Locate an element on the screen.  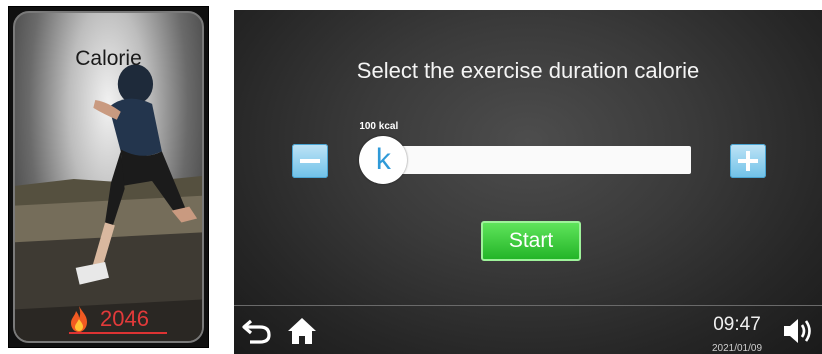
flame-icon is located at coordinates (79, 319).